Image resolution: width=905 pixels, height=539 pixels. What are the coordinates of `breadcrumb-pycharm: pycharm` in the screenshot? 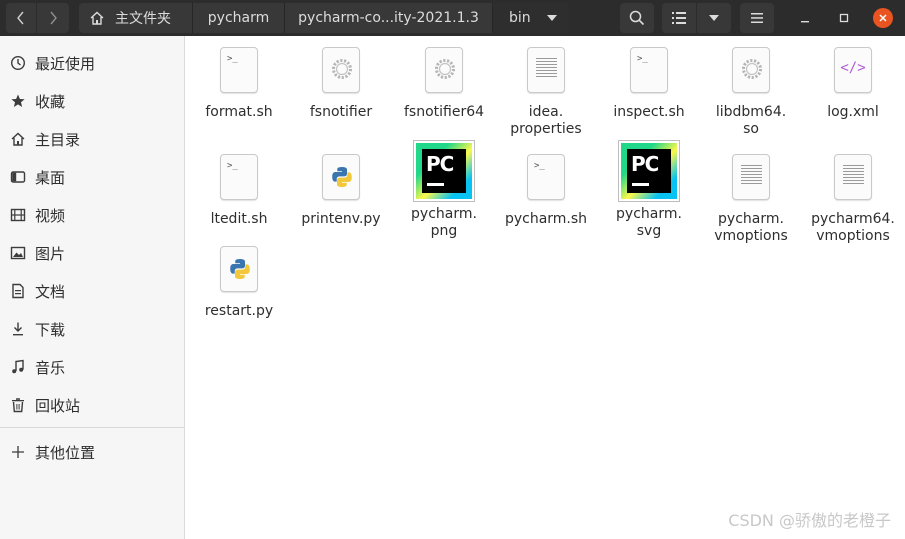 It's located at (239, 18).